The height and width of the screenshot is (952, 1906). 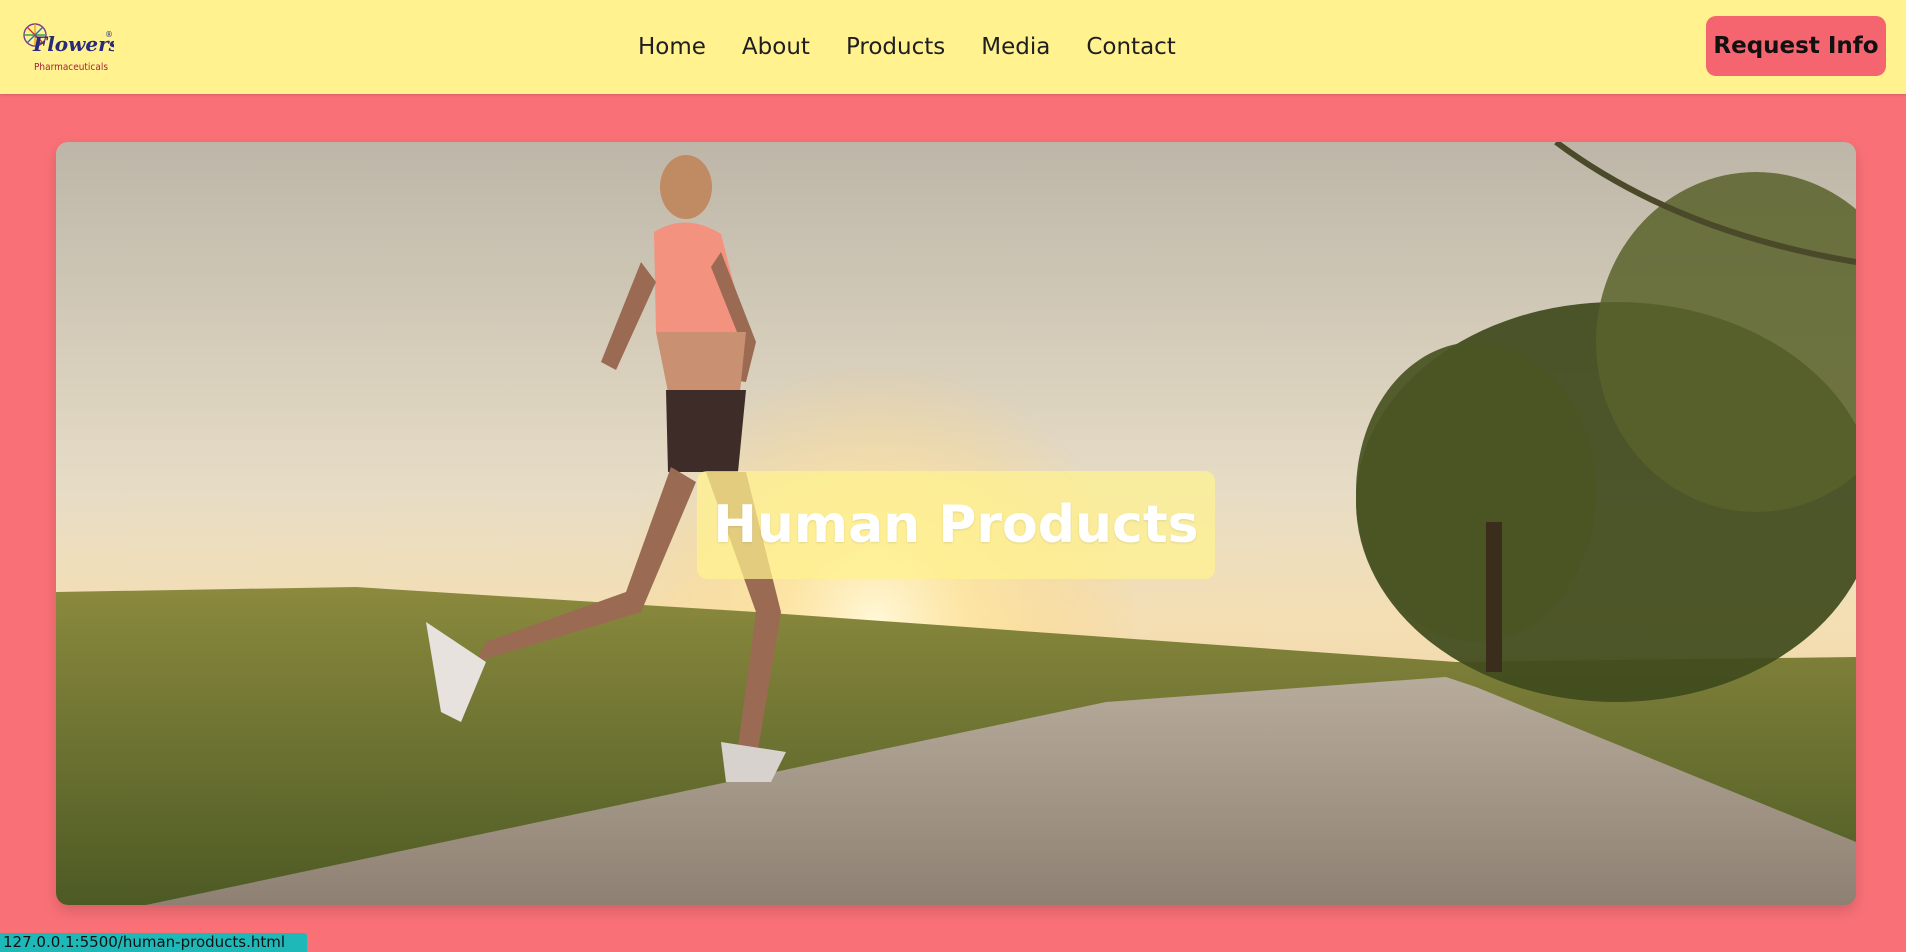 What do you see at coordinates (895, 47) in the screenshot?
I see `nav-products: Products` at bounding box center [895, 47].